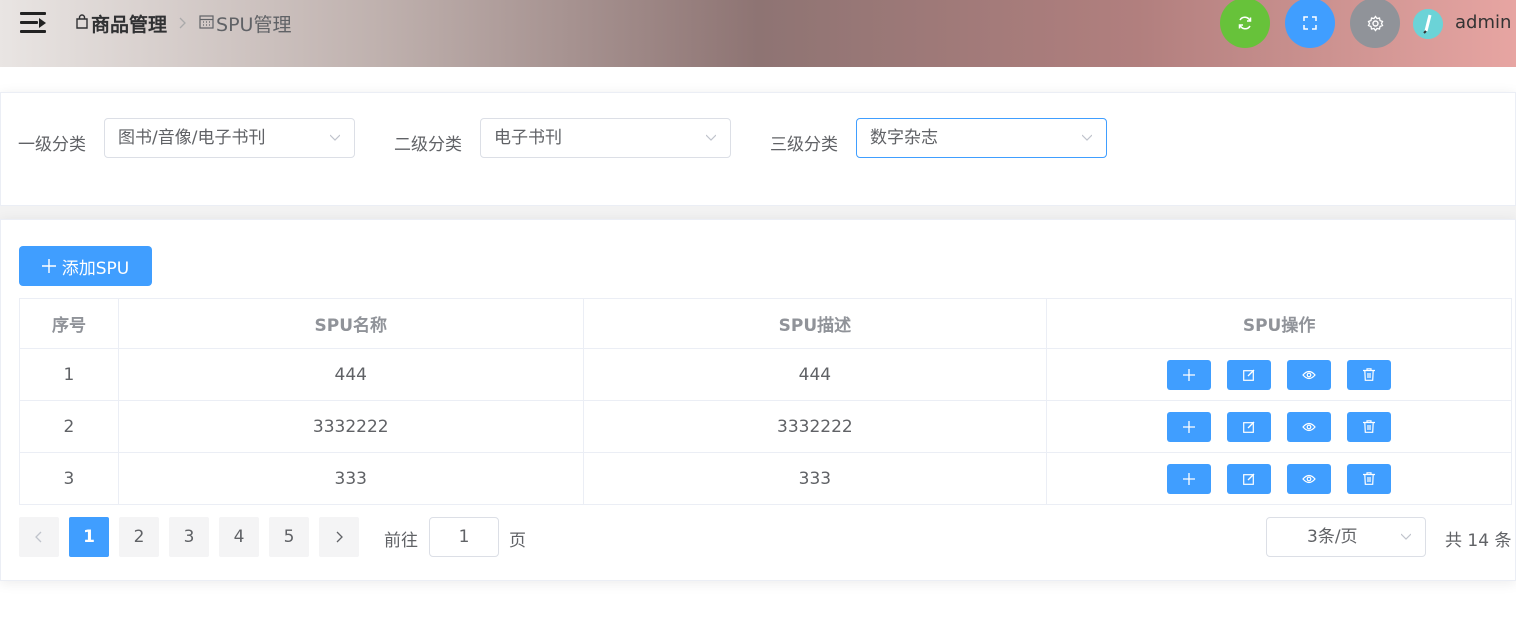  What do you see at coordinates (804, 145) in the screenshot?
I see `category3-label: 三级分类` at bounding box center [804, 145].